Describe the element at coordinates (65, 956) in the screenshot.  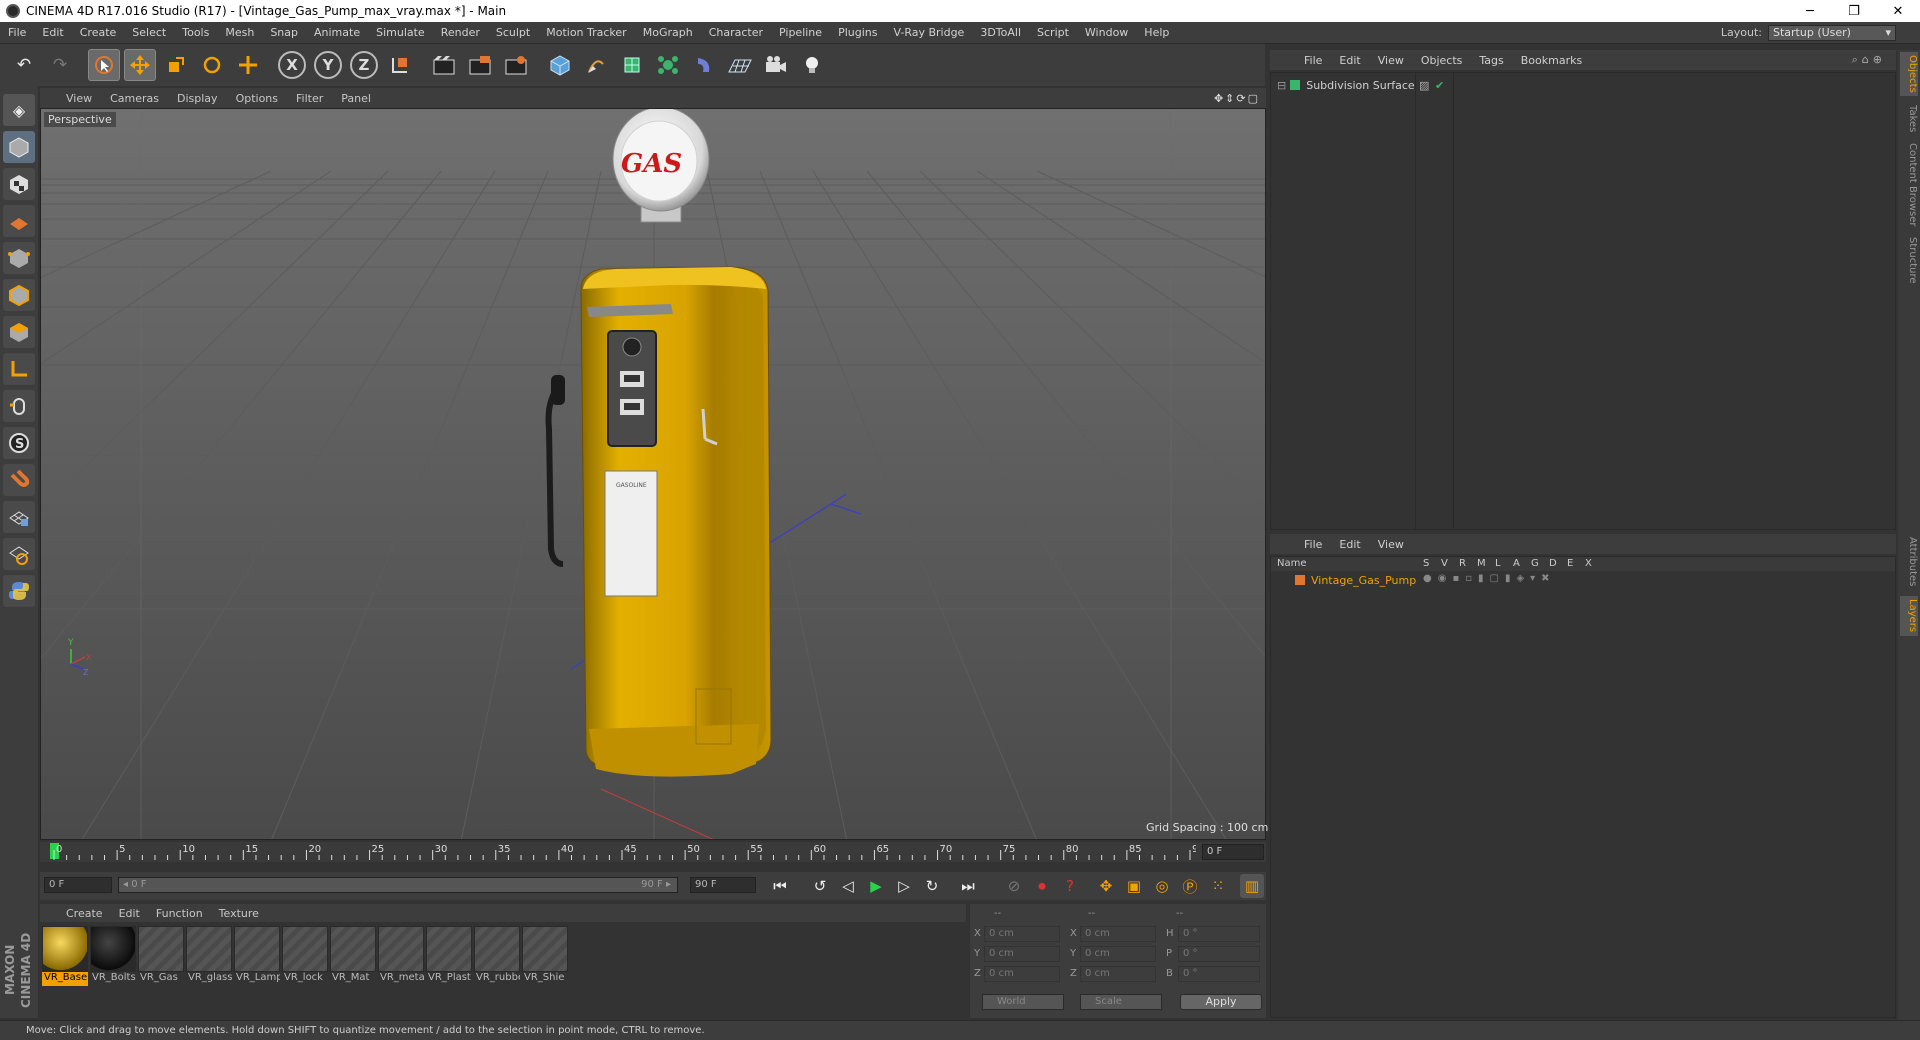
I see `material-item: VR_Base` at that location.